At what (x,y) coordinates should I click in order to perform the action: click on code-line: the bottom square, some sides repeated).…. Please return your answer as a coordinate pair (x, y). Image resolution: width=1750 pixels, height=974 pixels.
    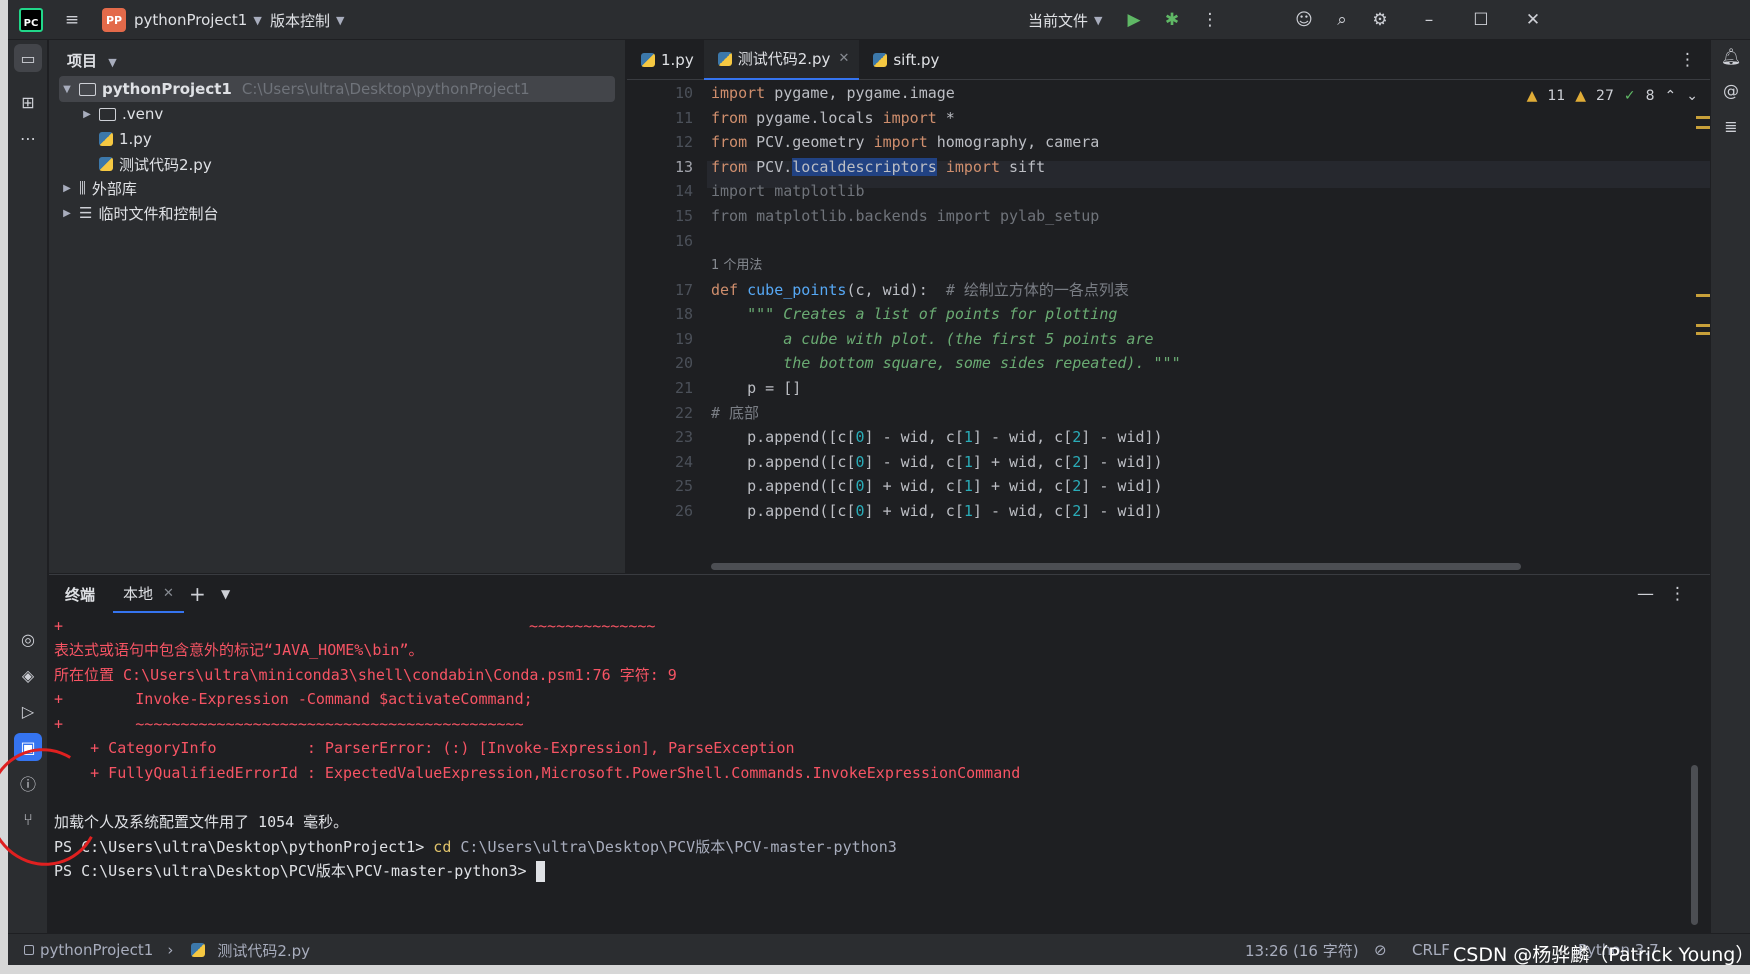
    Looking at the image, I should click on (946, 363).